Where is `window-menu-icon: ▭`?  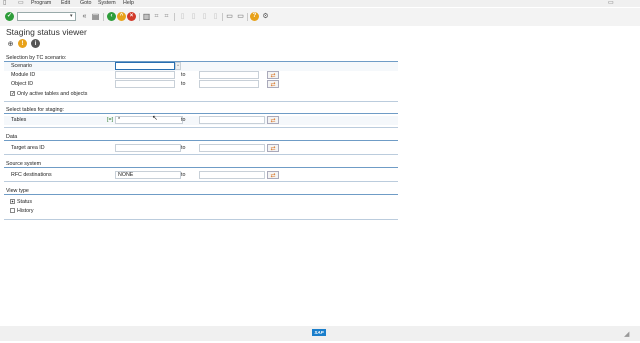
window-menu-icon: ▭ is located at coordinates (21, 3).